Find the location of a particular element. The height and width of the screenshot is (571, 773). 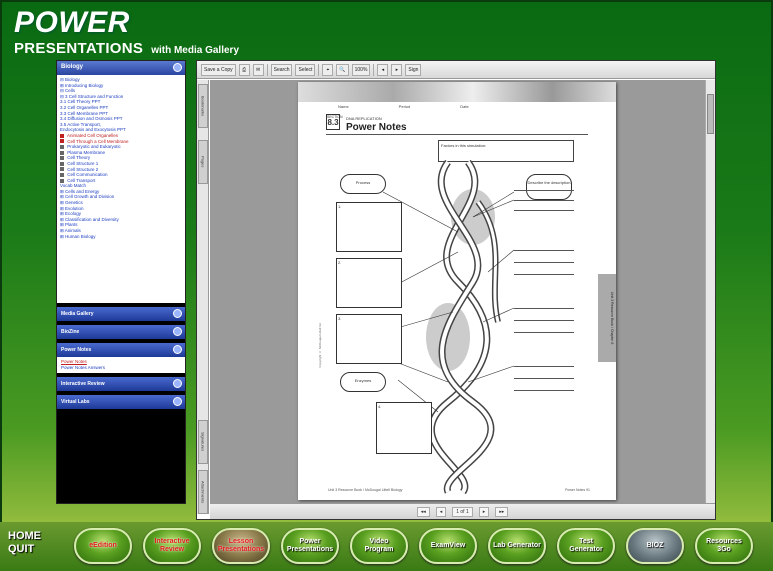

tab-attachments: Attachments is located at coordinates (203, 492).